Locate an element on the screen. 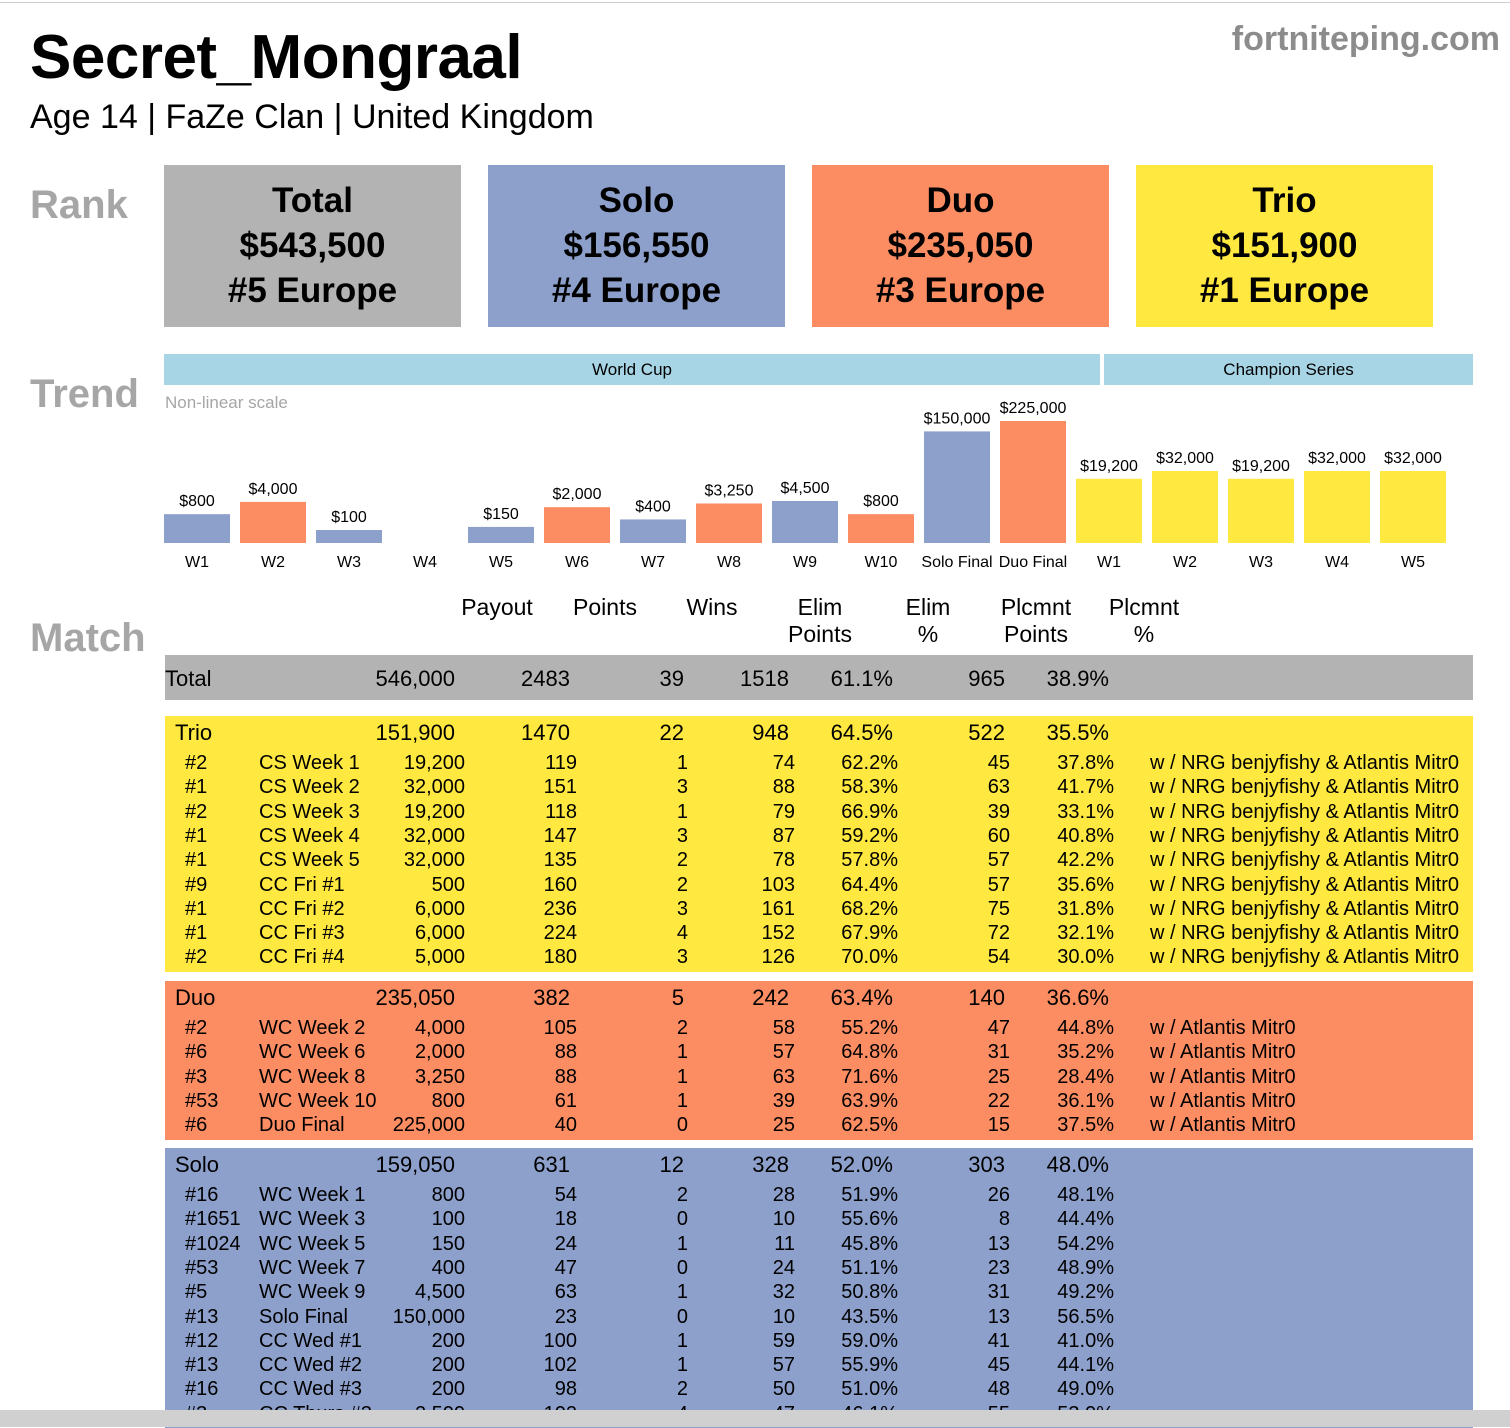 The width and height of the screenshot is (1510, 1428). group-label: Duo is located at coordinates (195, 997).